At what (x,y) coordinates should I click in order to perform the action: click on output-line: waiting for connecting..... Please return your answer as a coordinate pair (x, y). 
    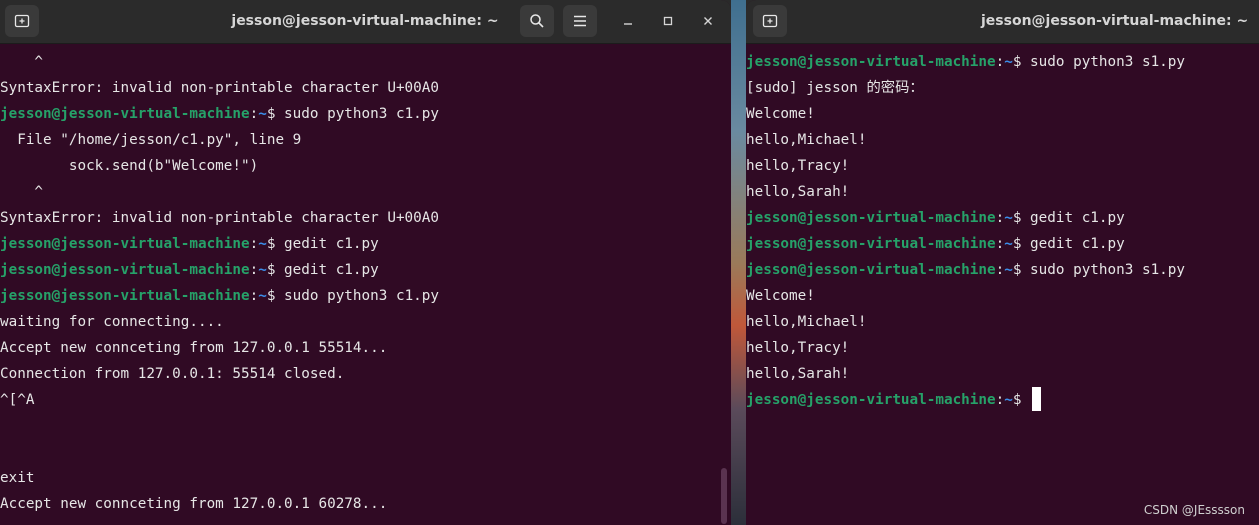
    Looking at the image, I should click on (112, 322).